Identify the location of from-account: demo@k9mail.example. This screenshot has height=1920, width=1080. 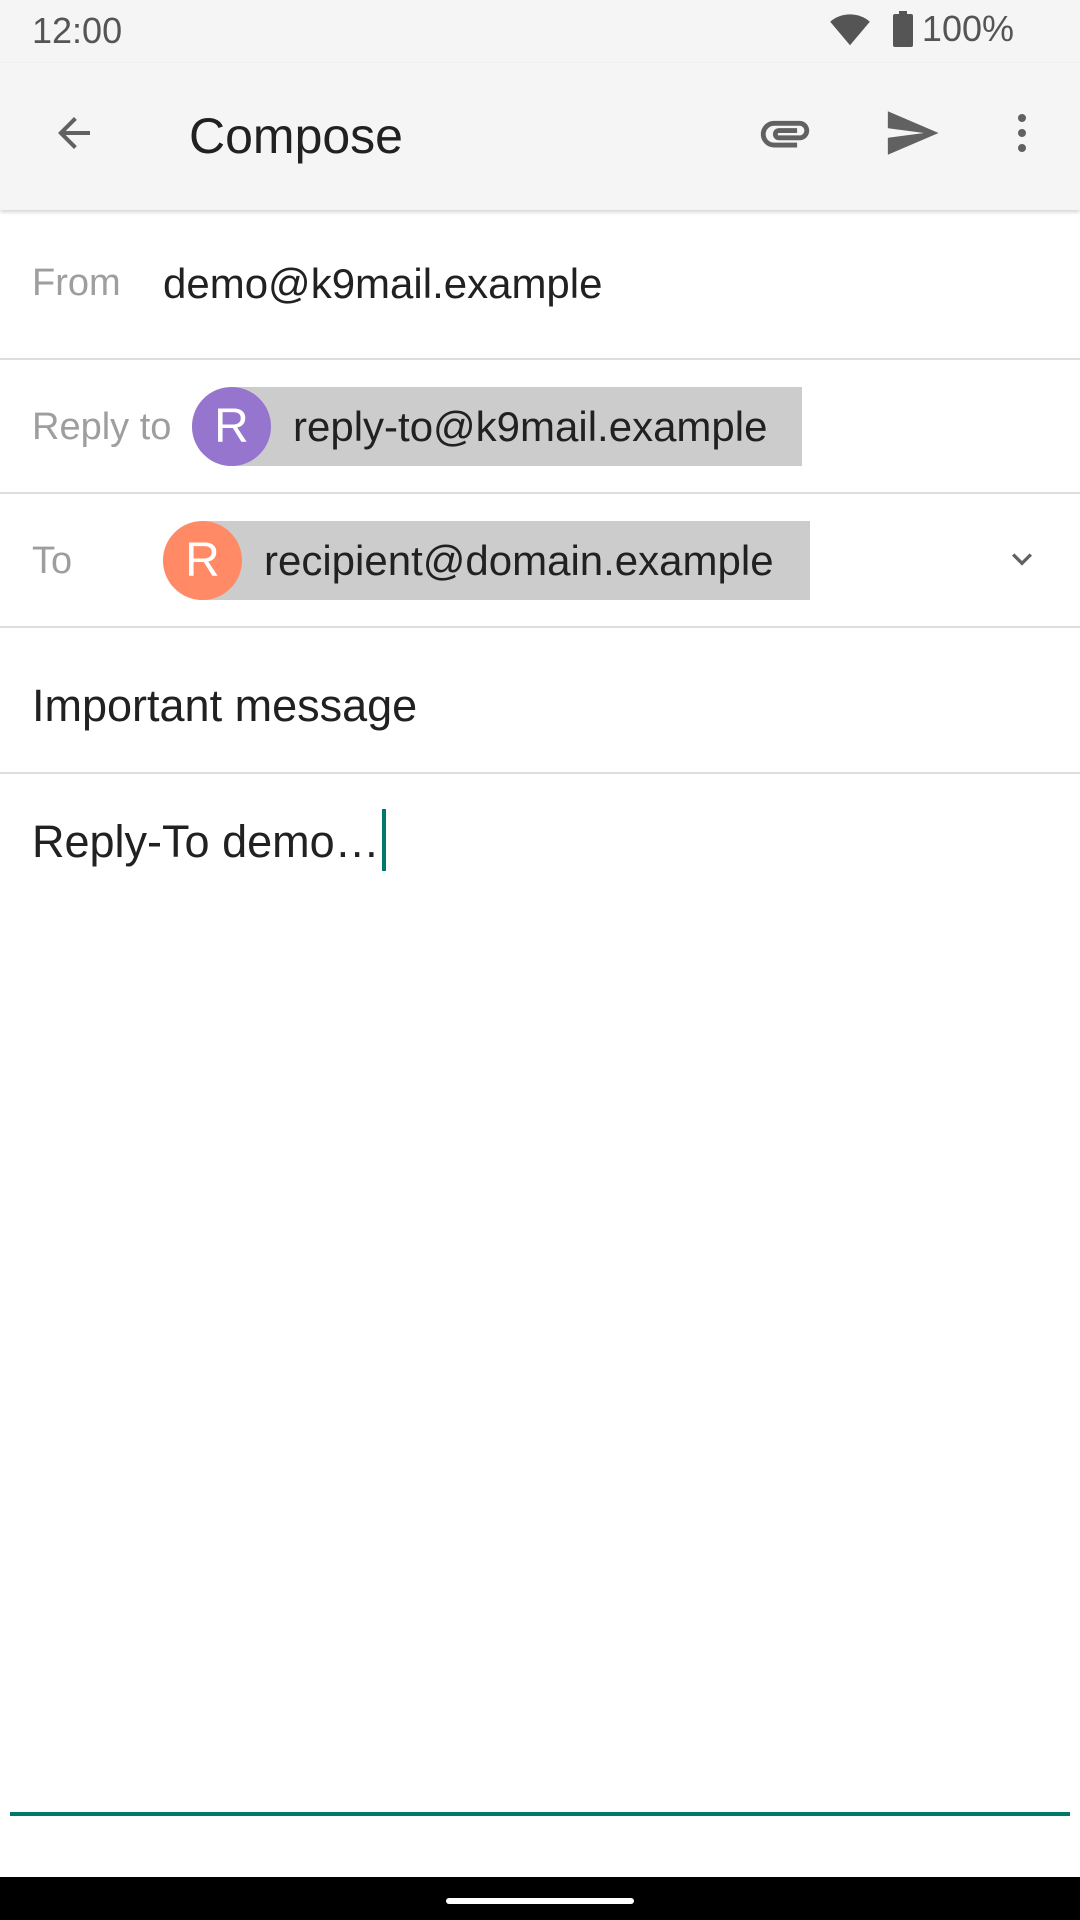
(382, 284).